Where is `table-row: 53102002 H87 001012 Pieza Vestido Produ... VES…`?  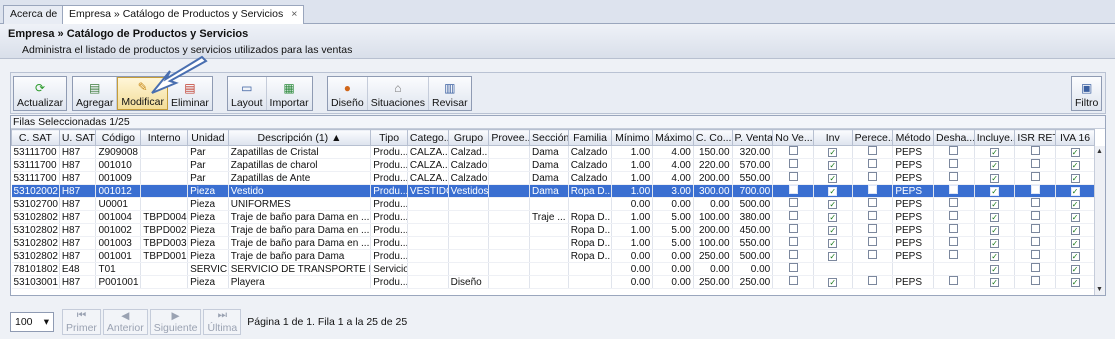
table-row: 53102002 H87 001012 Pieza Vestido Produ... VES… is located at coordinates (553, 191).